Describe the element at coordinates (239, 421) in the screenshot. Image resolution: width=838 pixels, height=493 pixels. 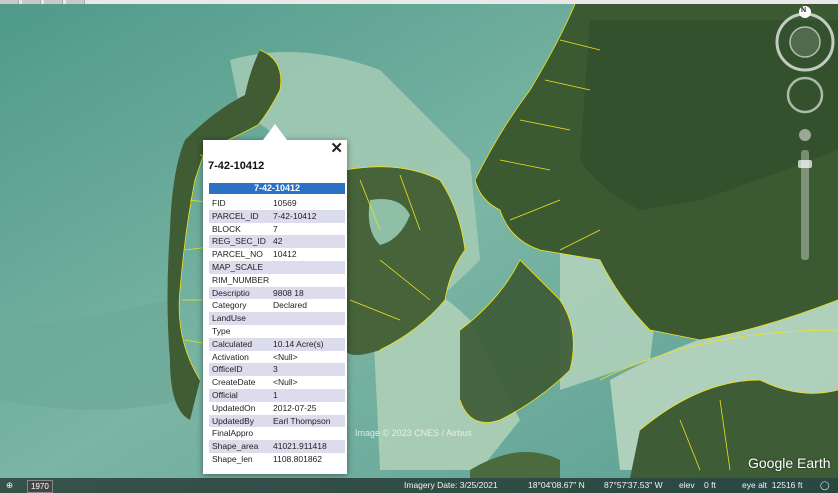
I see `attribute-key: UpdatedBy` at that location.